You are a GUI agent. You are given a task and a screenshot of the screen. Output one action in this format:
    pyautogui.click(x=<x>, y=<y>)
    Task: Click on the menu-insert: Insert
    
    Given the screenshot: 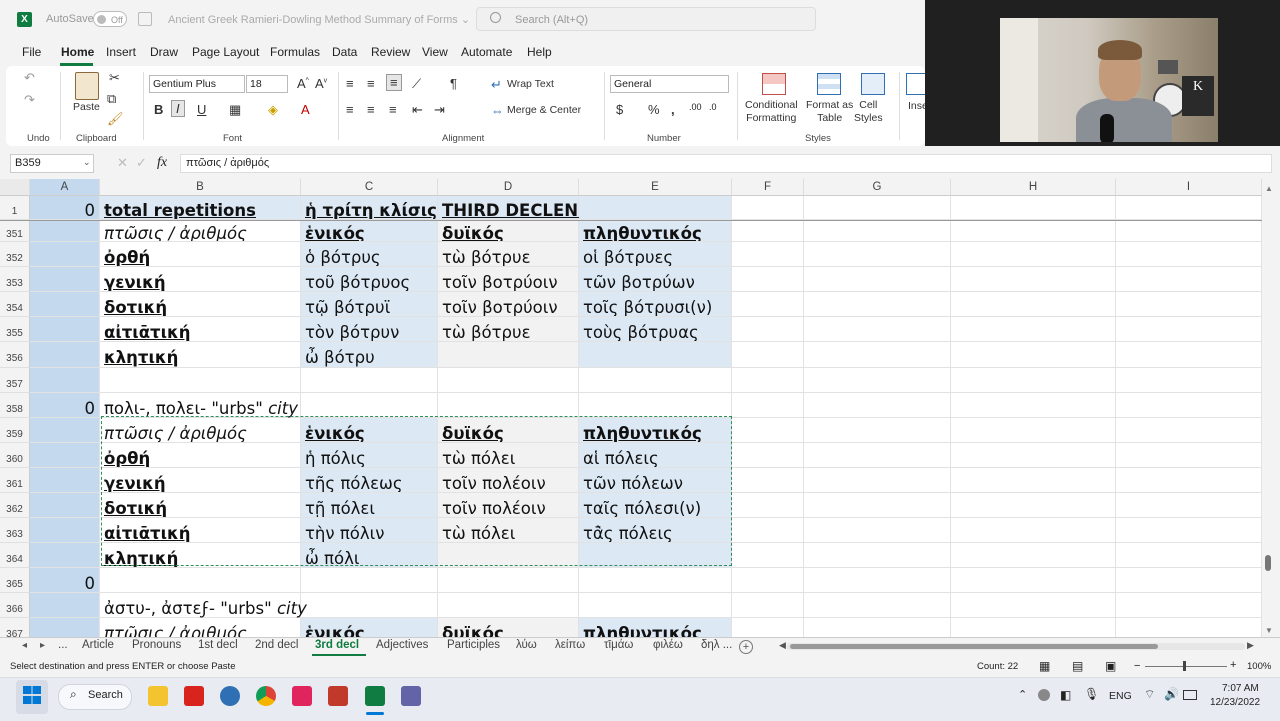 What is the action you would take?
    pyautogui.click(x=121, y=52)
    